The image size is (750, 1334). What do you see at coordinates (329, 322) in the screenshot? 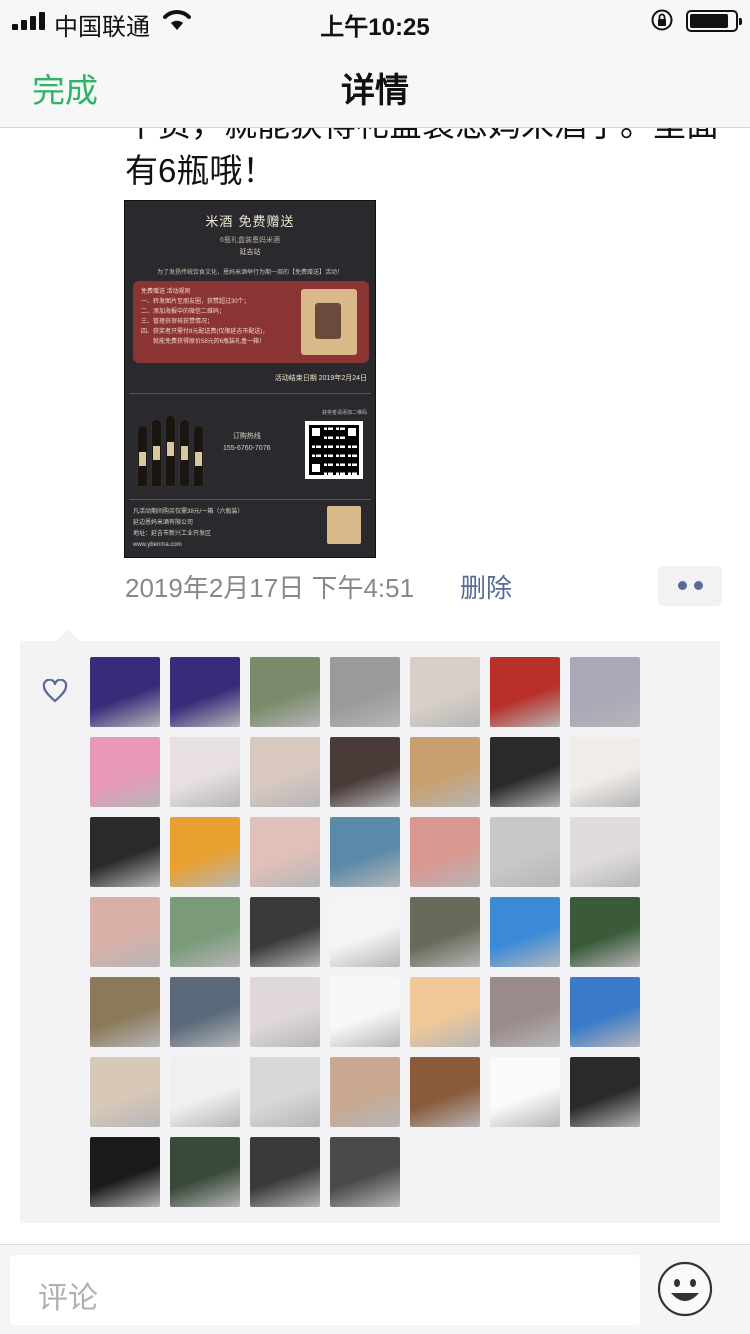
I see `gift-box-image` at bounding box center [329, 322].